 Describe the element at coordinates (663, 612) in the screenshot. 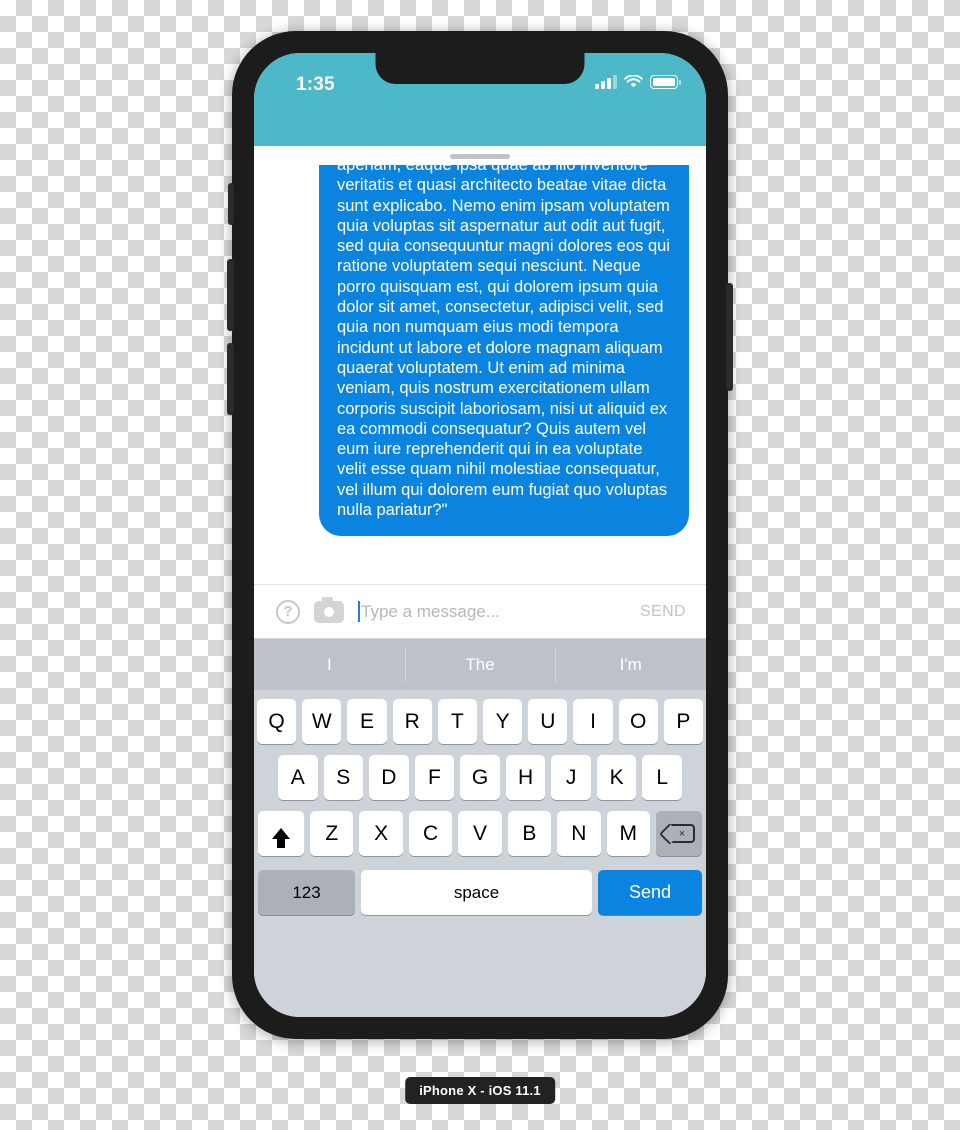

I see `send-button: SEND` at that location.